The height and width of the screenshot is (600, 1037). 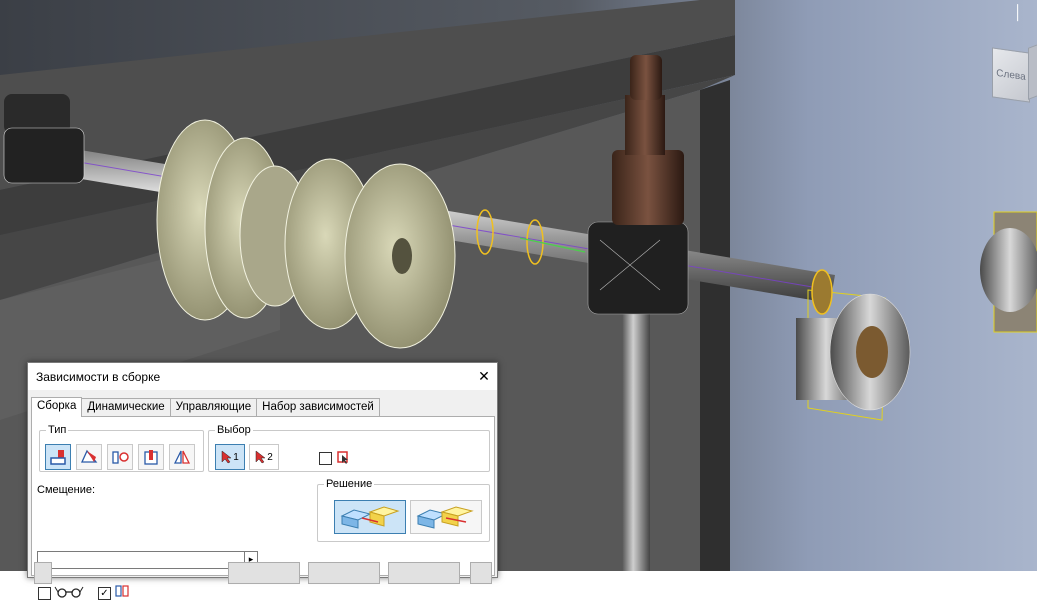 What do you see at coordinates (424, 573) in the screenshot?
I see `apply-button` at bounding box center [424, 573].